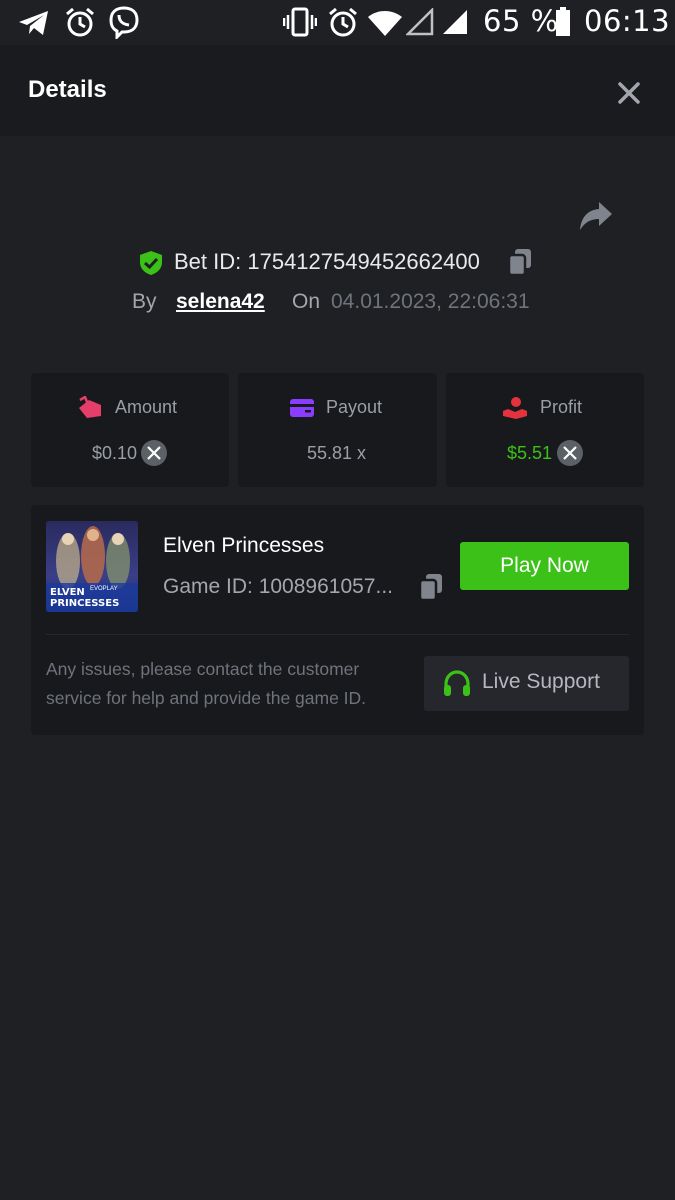 This screenshot has height=1200, width=675. What do you see at coordinates (300, 22) in the screenshot?
I see `vibrate-icon` at bounding box center [300, 22].